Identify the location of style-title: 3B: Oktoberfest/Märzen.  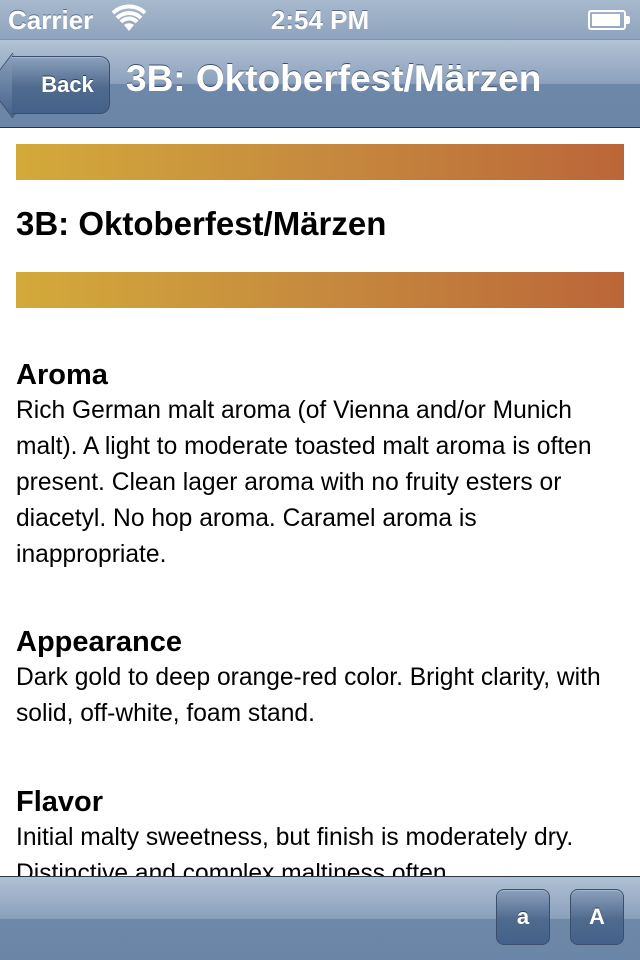
(201, 223).